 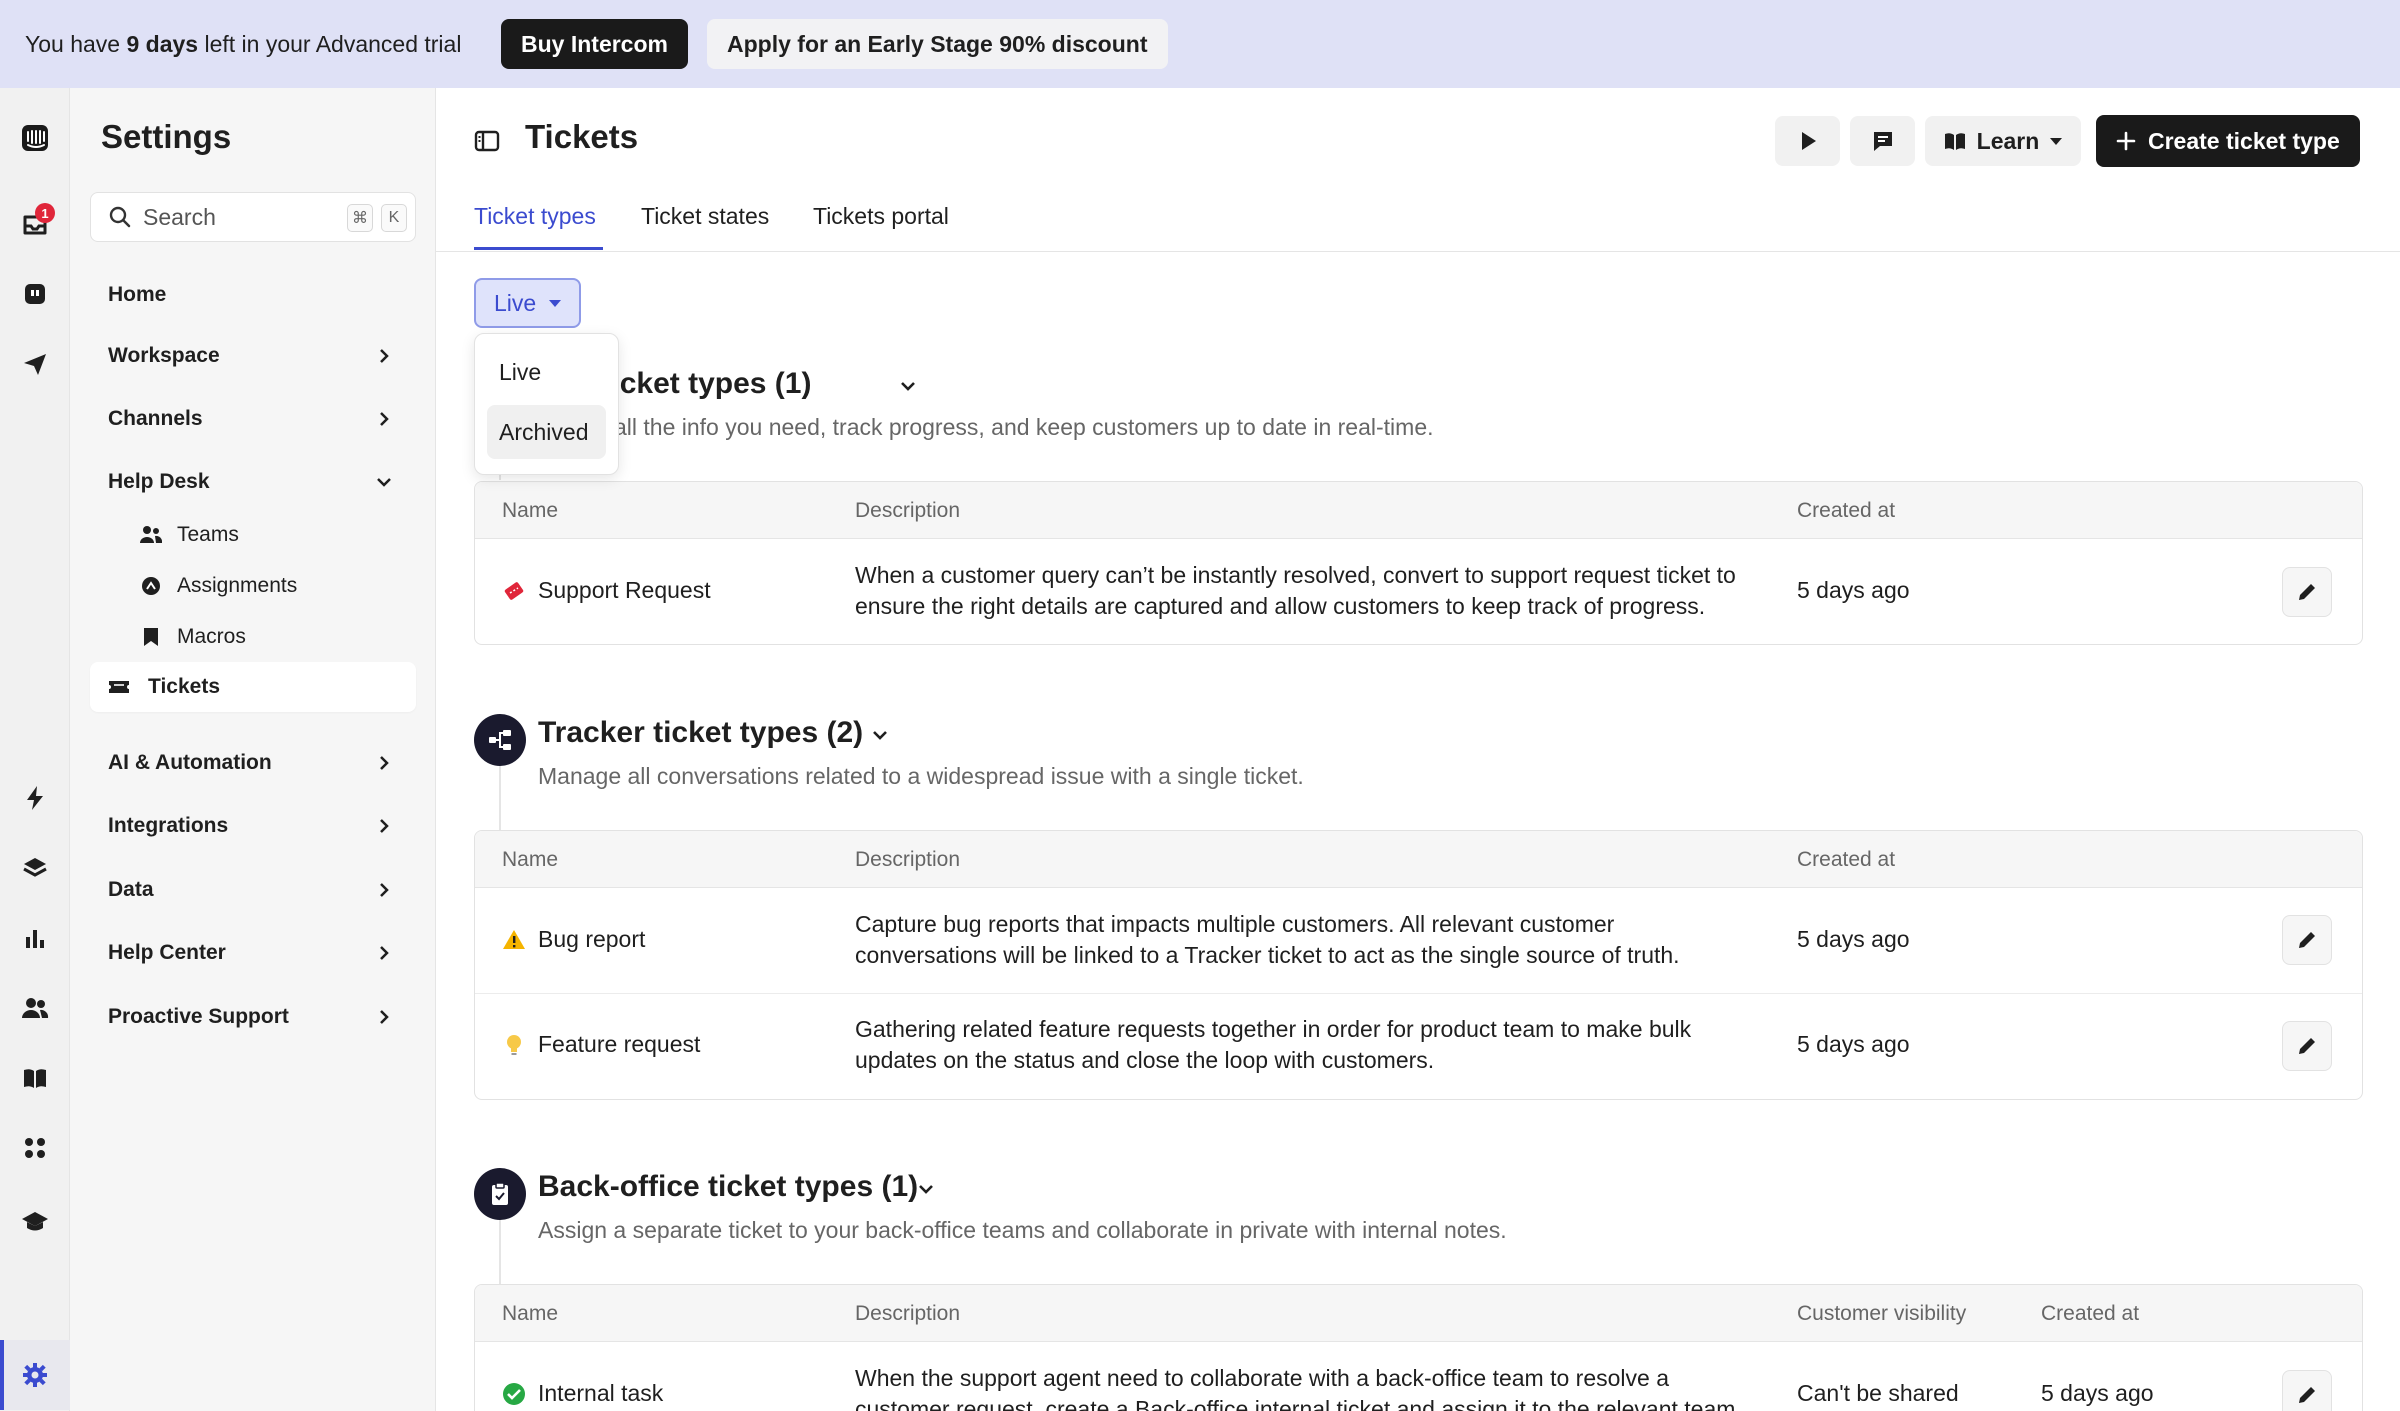 What do you see at coordinates (937, 44) in the screenshot?
I see `early-stage-discount-button: Apply for an Early Stage 90% discount` at bounding box center [937, 44].